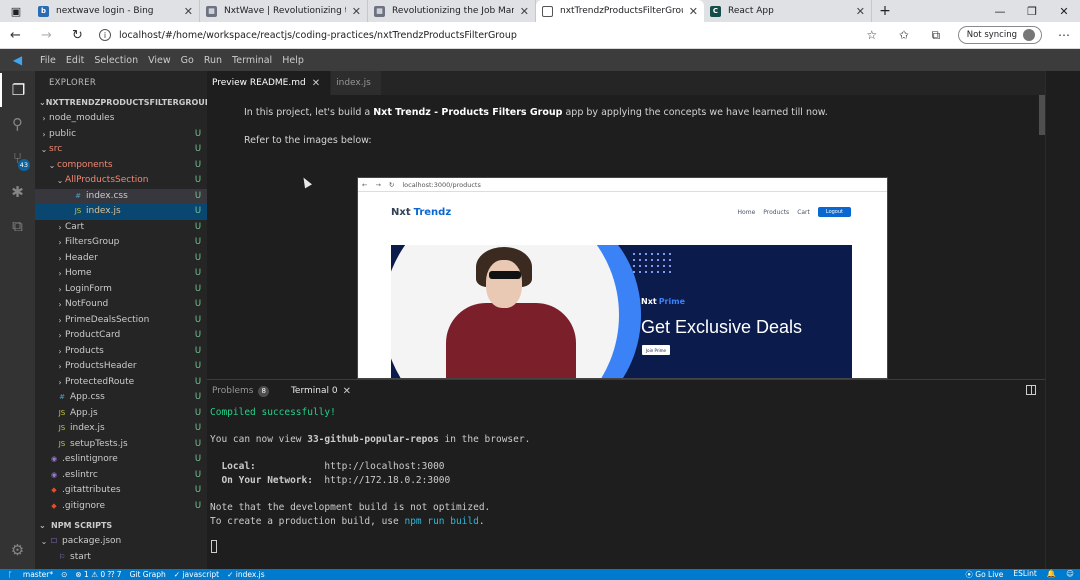 The width and height of the screenshot is (1080, 580). What do you see at coordinates (240, 391) in the screenshot?
I see `tab-problems: Problems 8` at bounding box center [240, 391].